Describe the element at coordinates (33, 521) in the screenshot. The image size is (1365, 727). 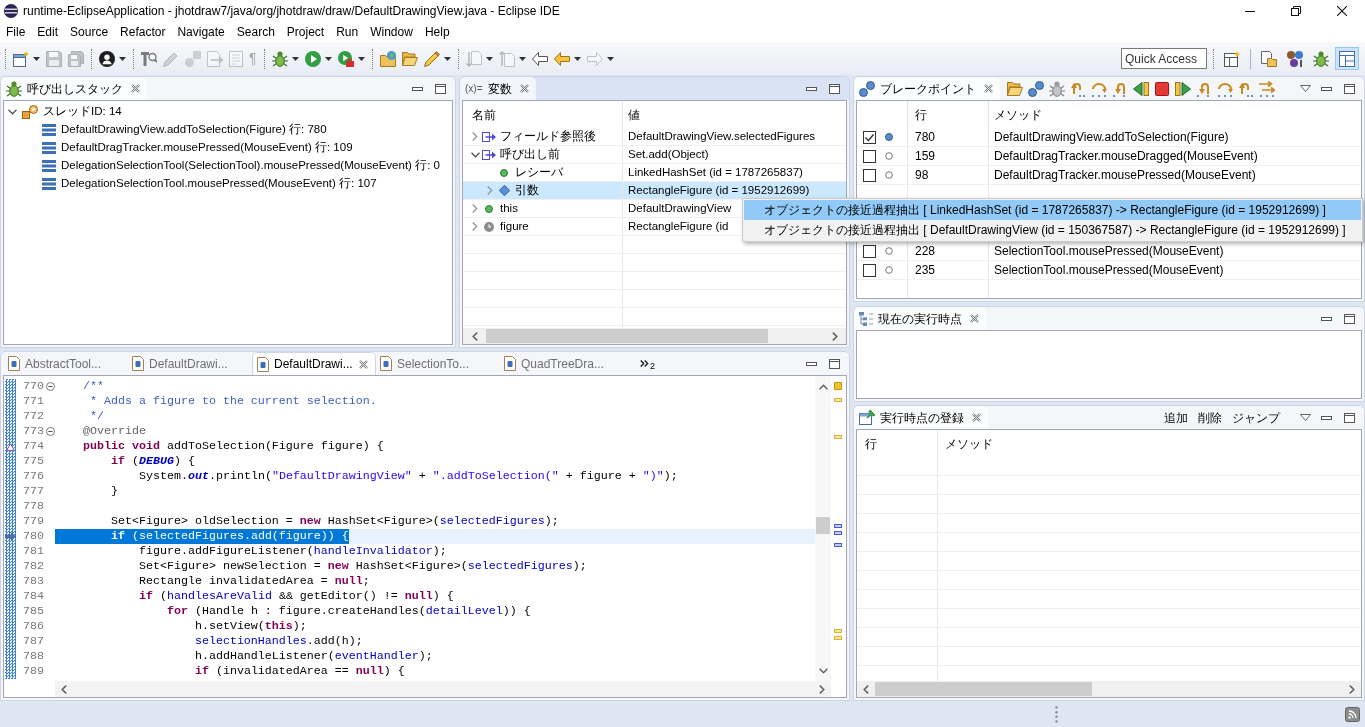
I see `line-number: 779` at that location.